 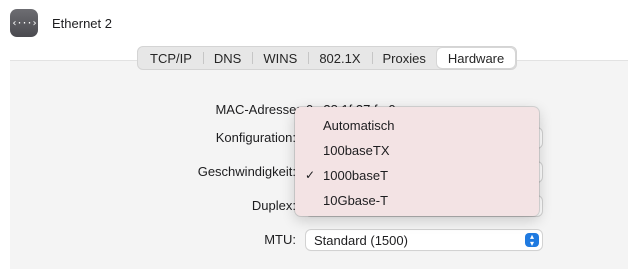 I want to click on window-header: ‹···› Ethernet 2, so click(x=61, y=23).